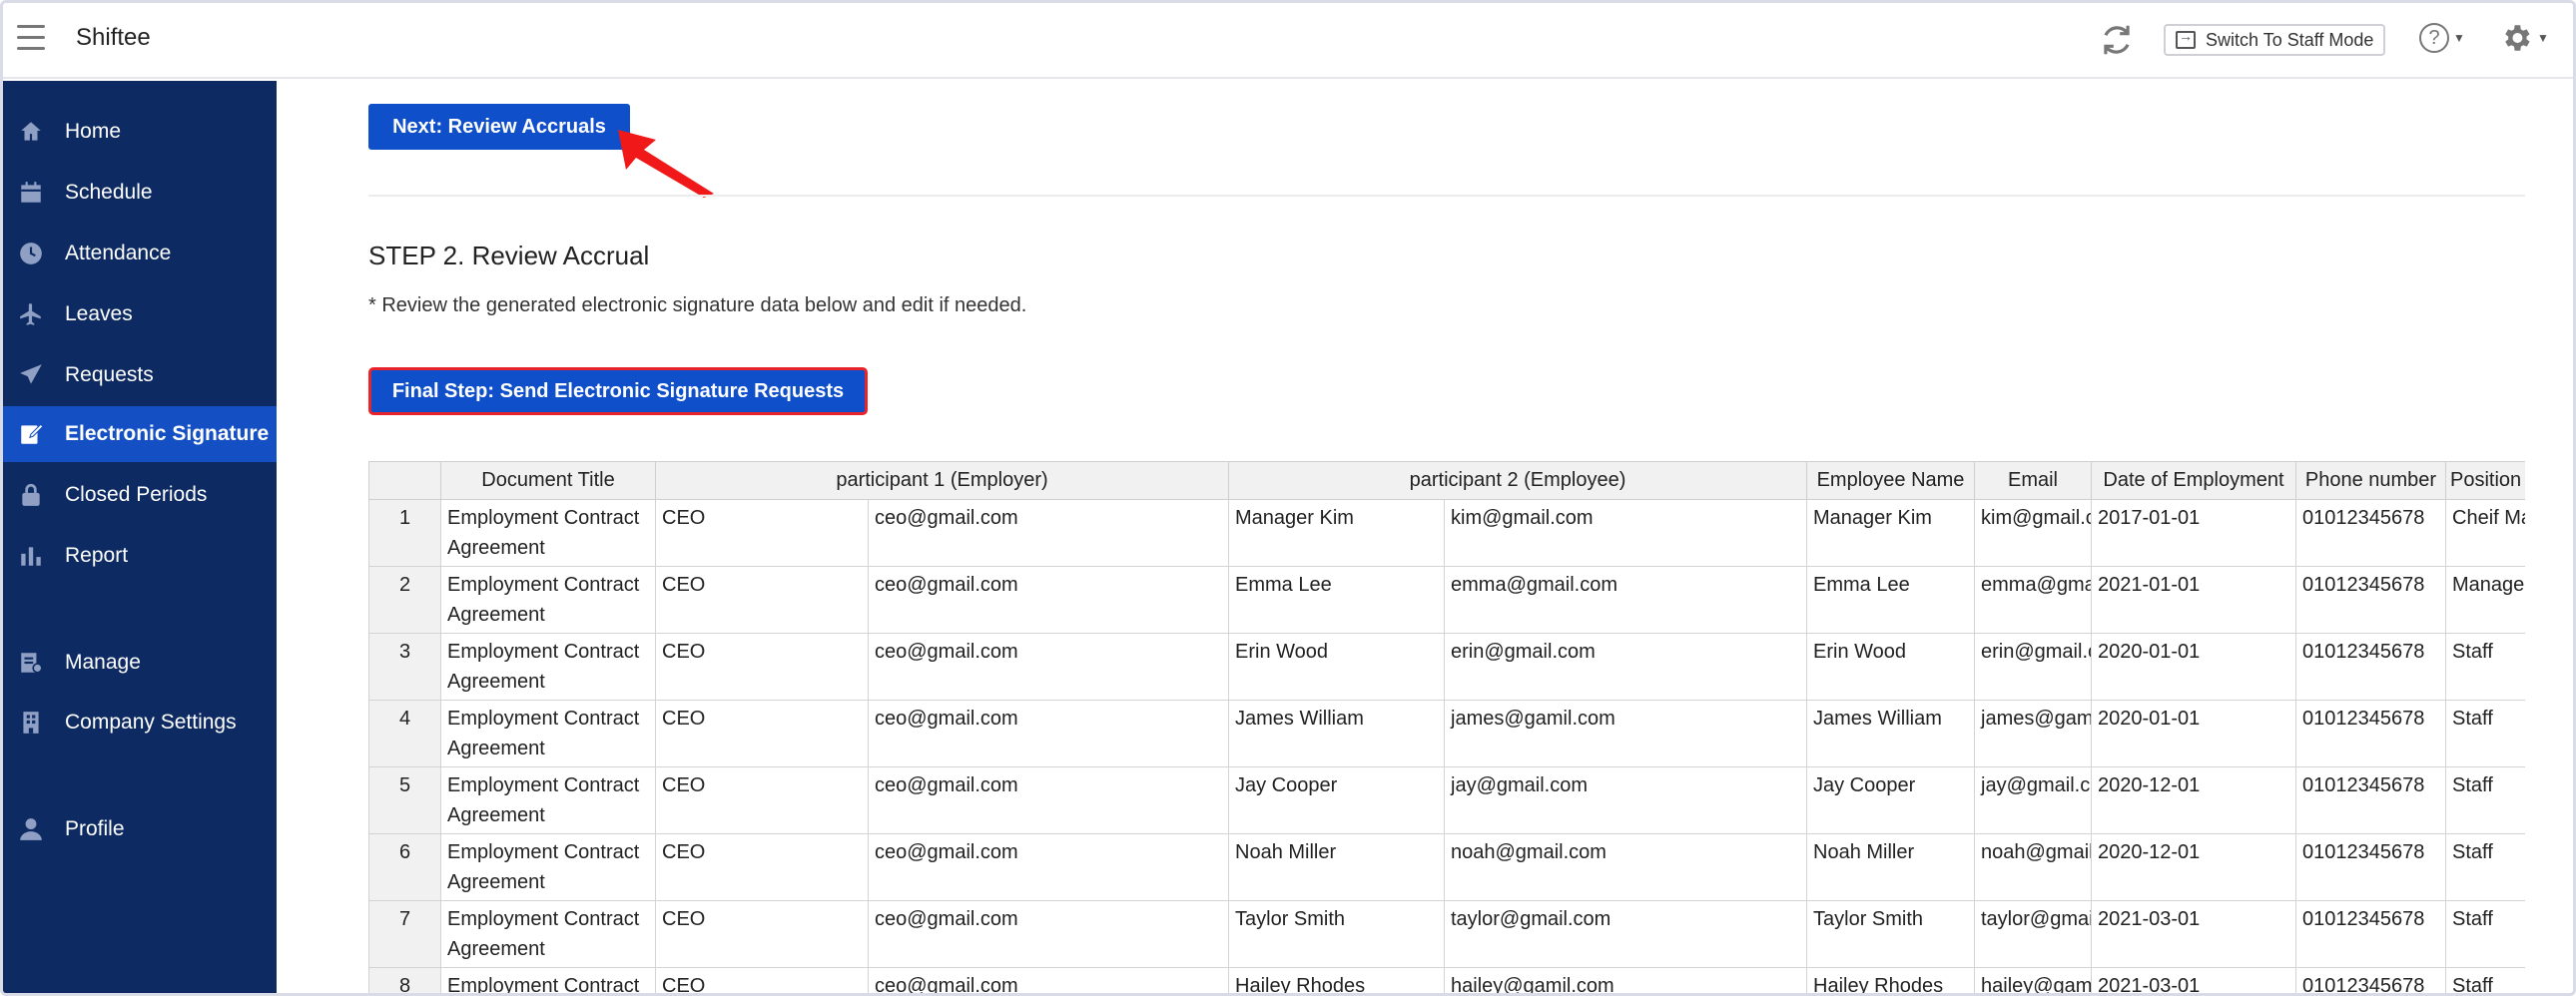 This screenshot has width=2576, height=996. I want to click on employee-name-cell: Jay Cooper, so click(1890, 800).